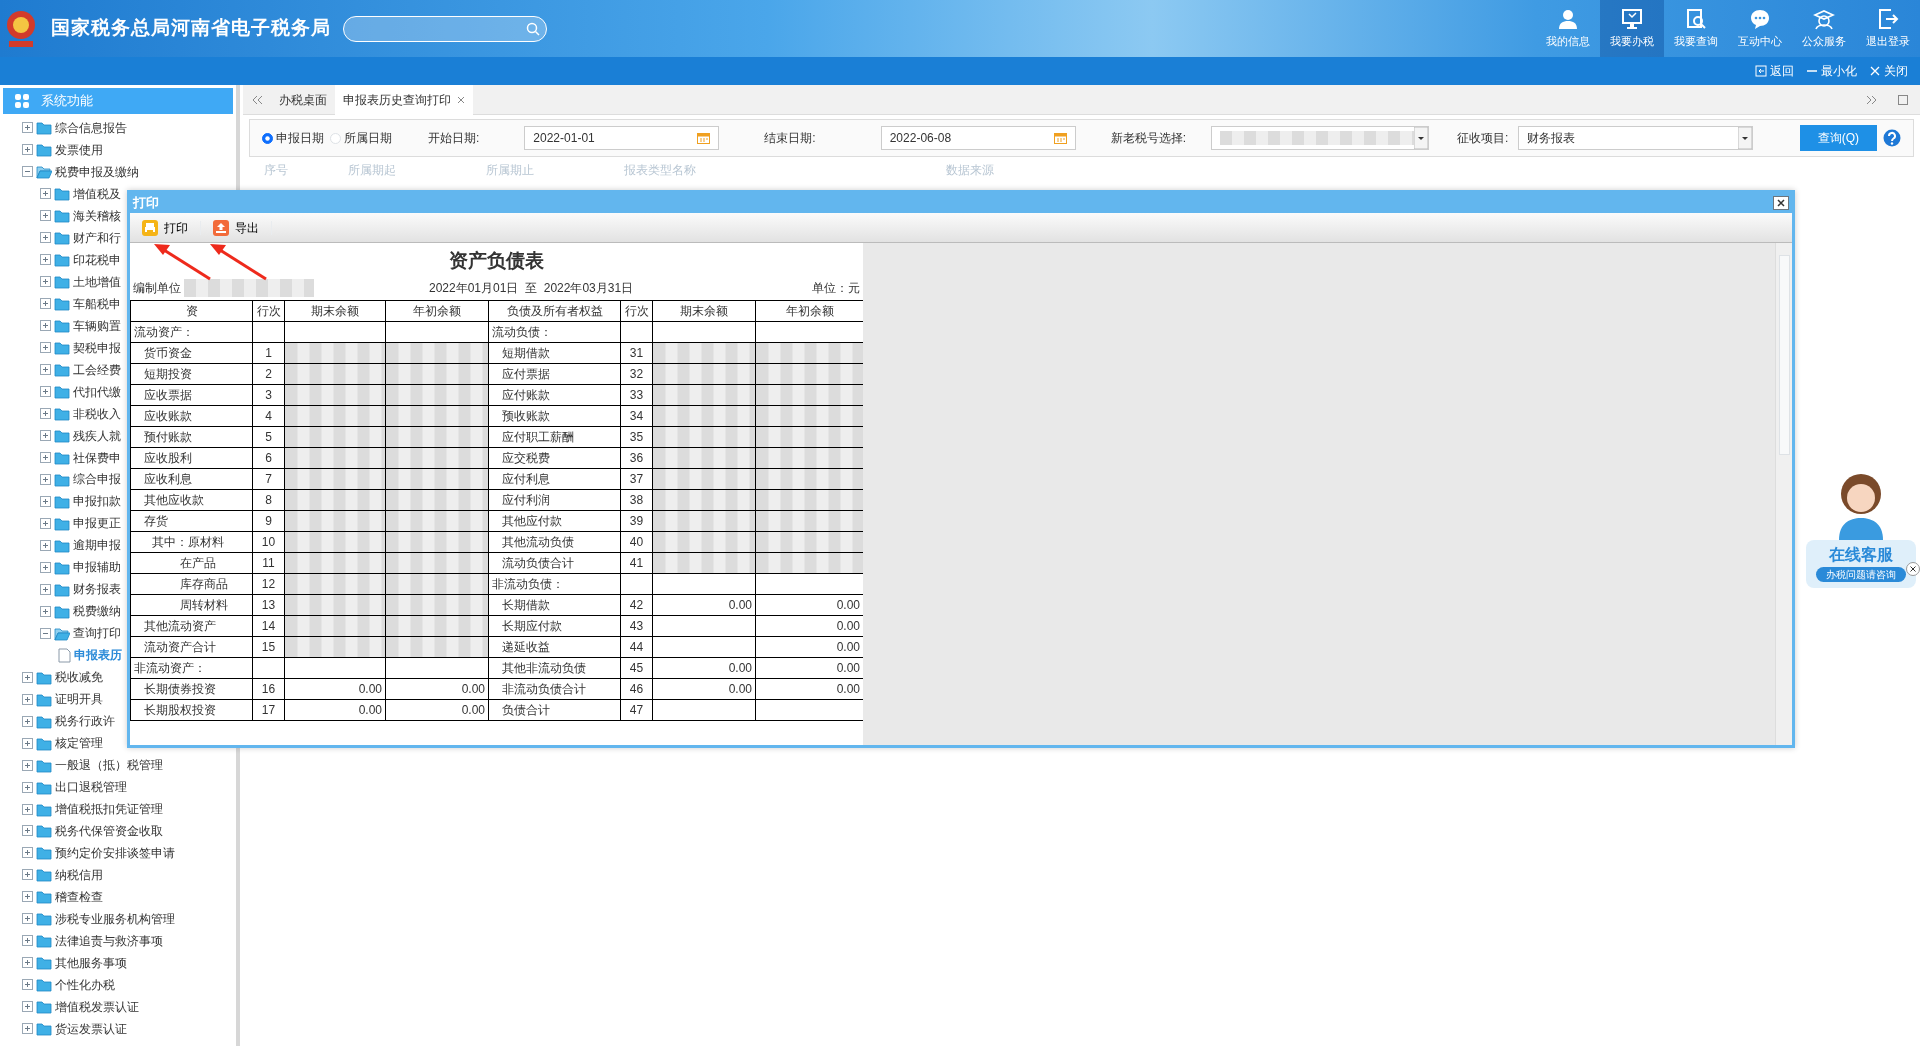 This screenshot has height=1046, width=1920. What do you see at coordinates (109, 809) in the screenshot?
I see `tree-item: 增值税抵扣凭证管理` at bounding box center [109, 809].